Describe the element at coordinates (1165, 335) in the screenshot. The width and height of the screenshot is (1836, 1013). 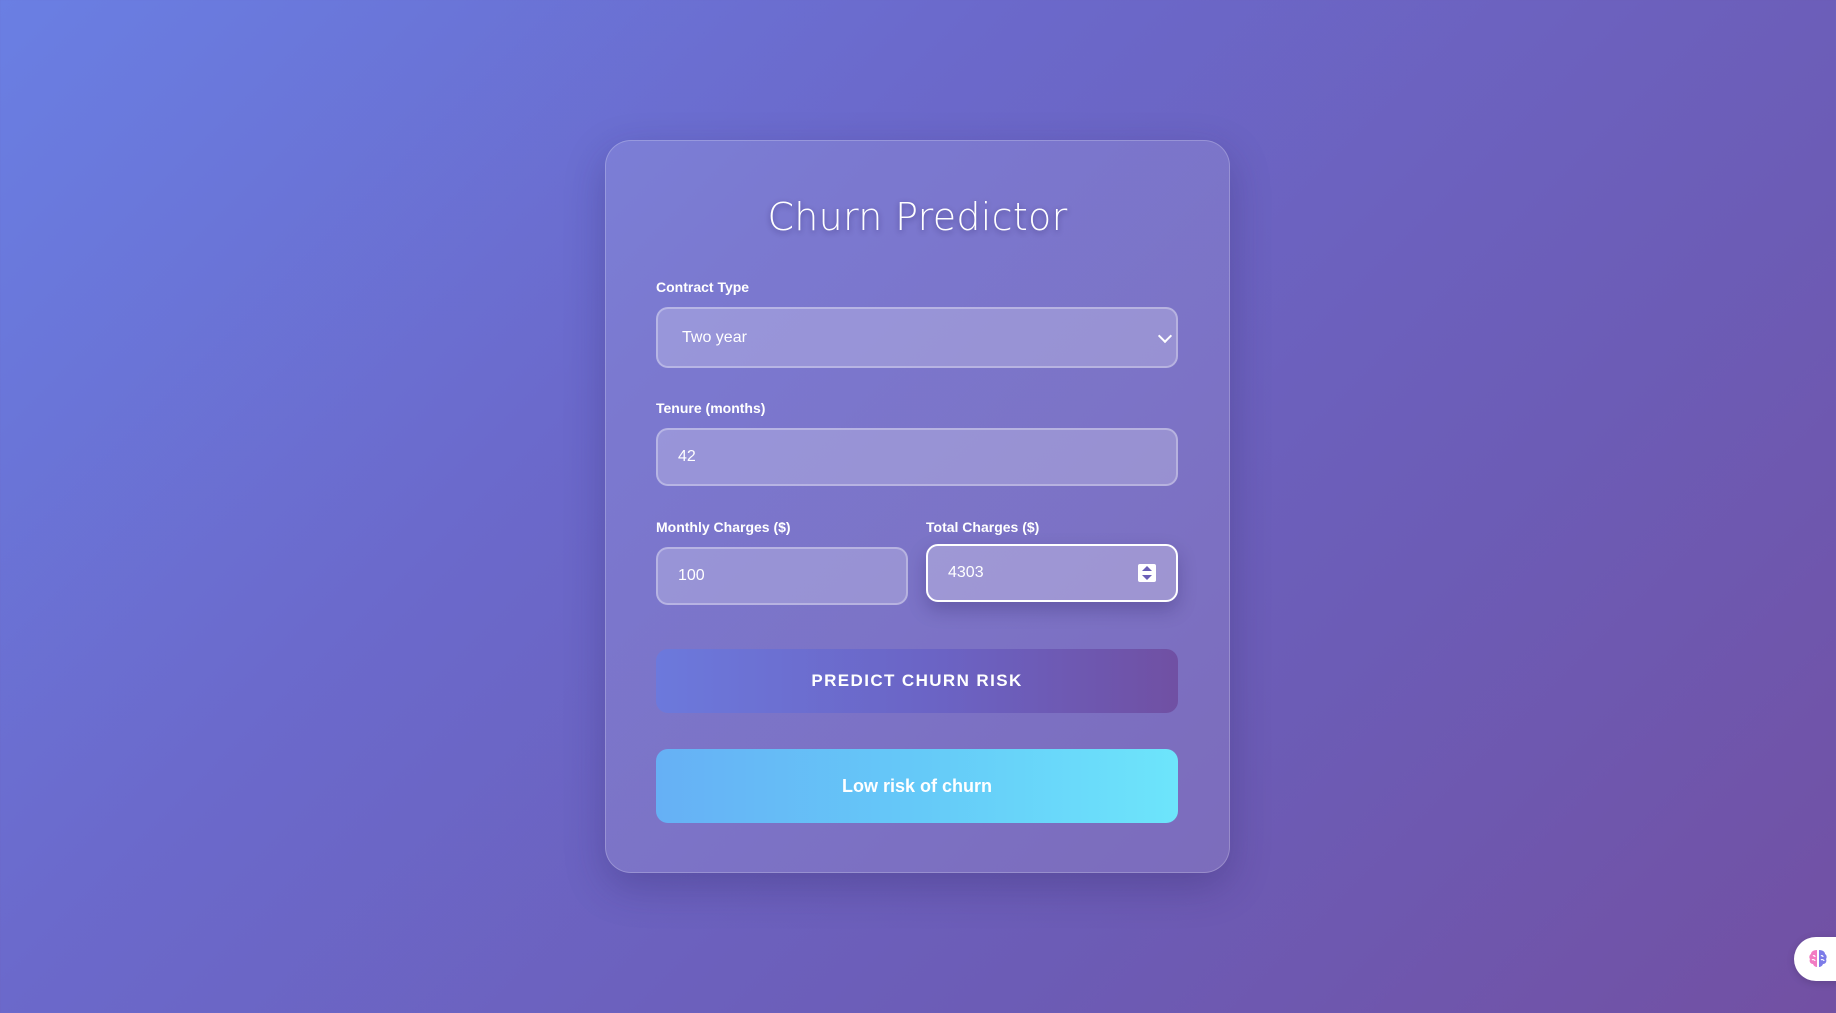
I see `chevron-down-icon` at that location.